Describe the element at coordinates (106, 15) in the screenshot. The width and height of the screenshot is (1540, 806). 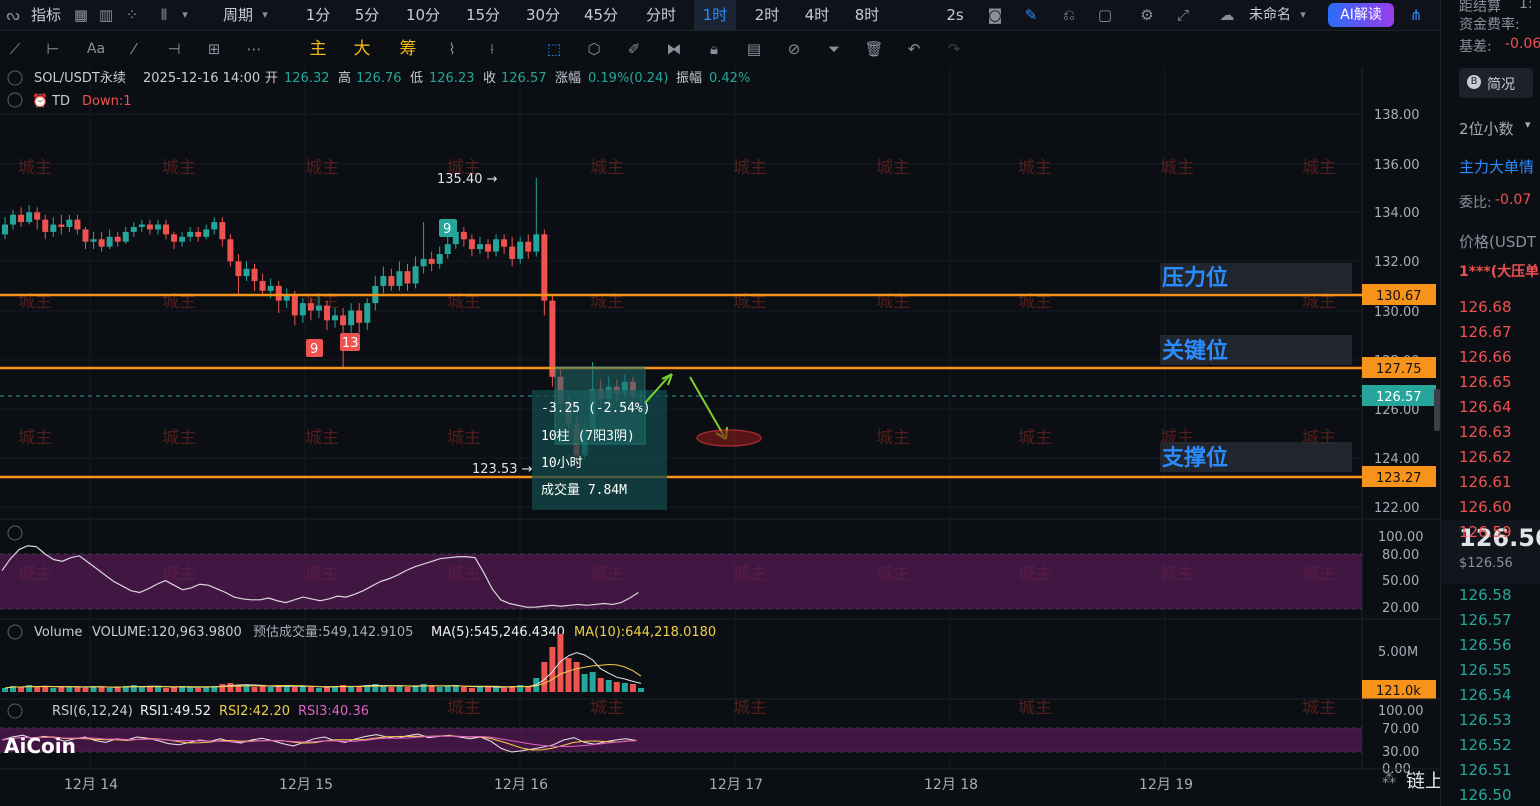
I see `layout-icon: ▥` at that location.